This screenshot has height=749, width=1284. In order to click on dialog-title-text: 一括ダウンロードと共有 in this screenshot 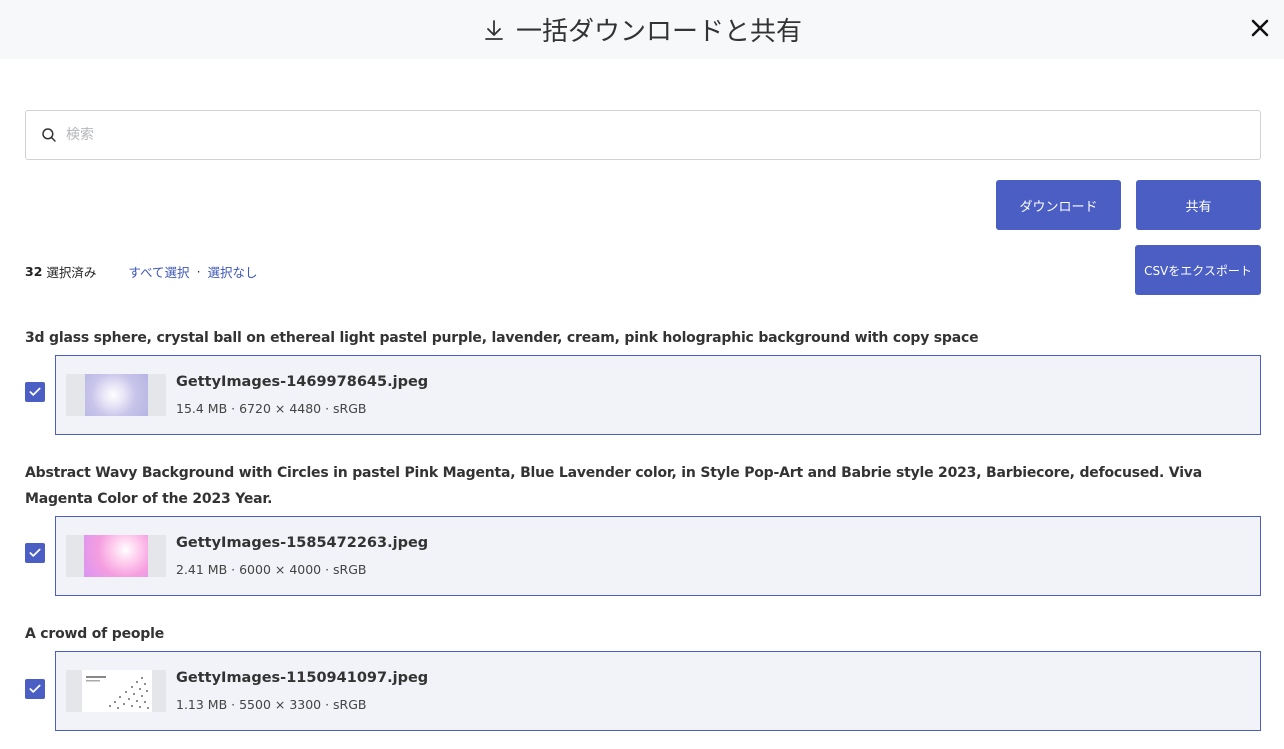, I will do `click(658, 32)`.